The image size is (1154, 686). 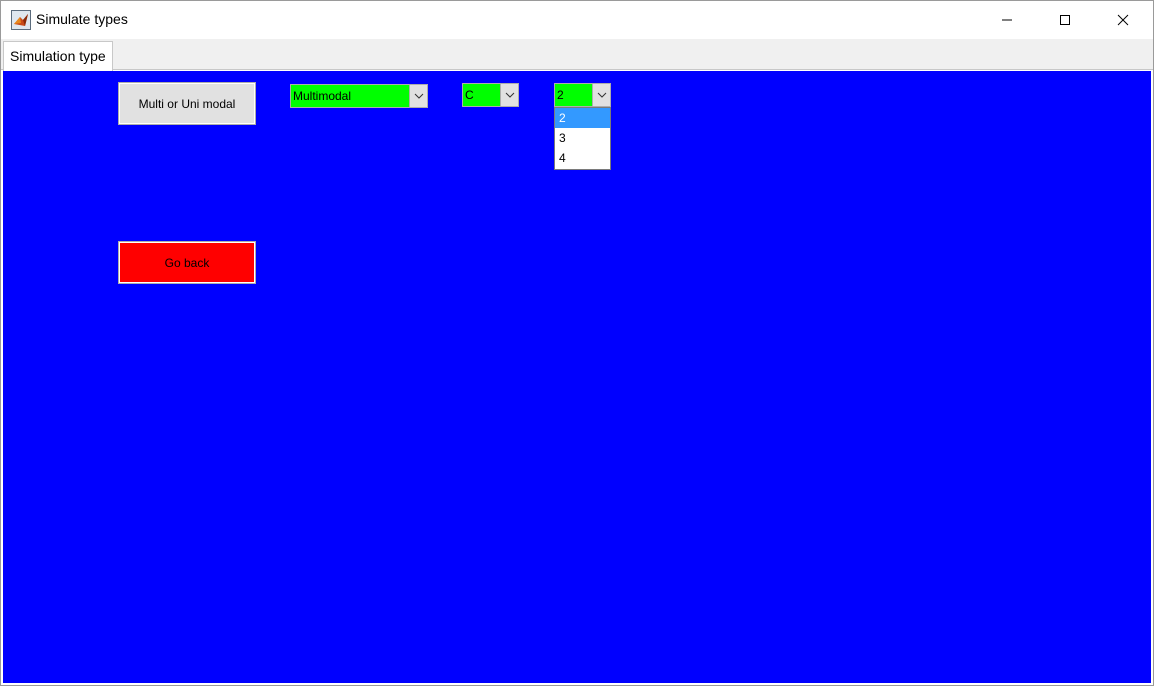 I want to click on tab-strip: Simulation type, so click(x=577, y=55).